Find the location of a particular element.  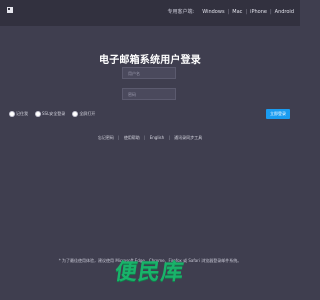

clients-label: 专用客户端: is located at coordinates (181, 12).